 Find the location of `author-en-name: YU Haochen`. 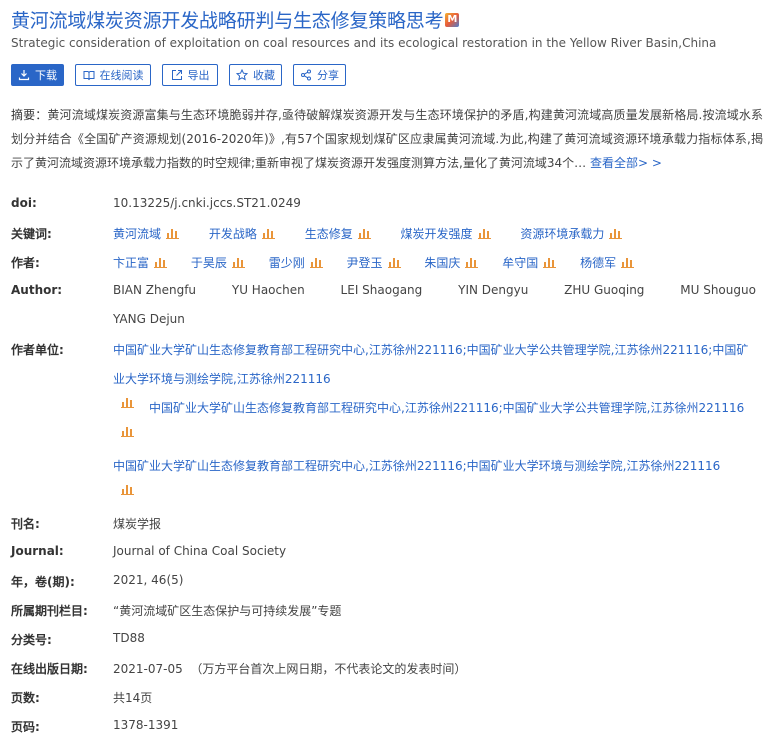

author-en-name: YU Haochen is located at coordinates (268, 290).